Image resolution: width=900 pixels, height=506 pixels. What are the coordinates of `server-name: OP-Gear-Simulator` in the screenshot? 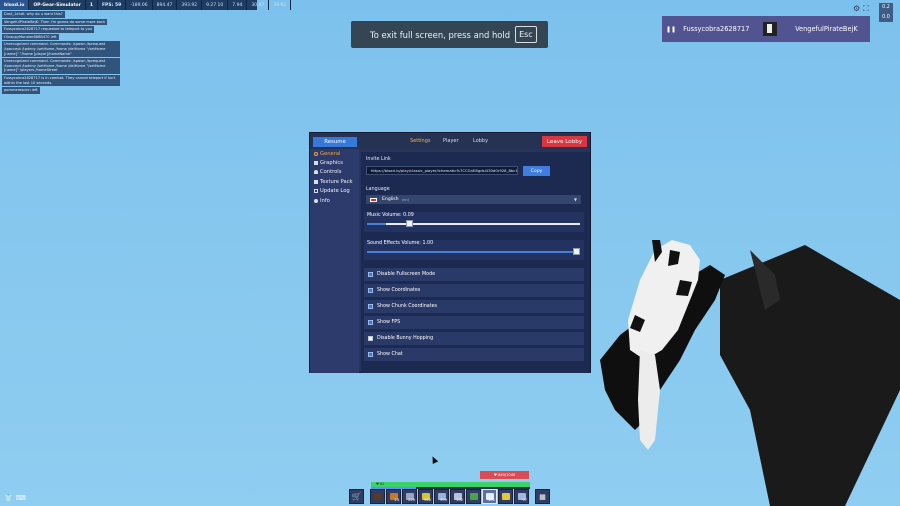 It's located at (57, 5).